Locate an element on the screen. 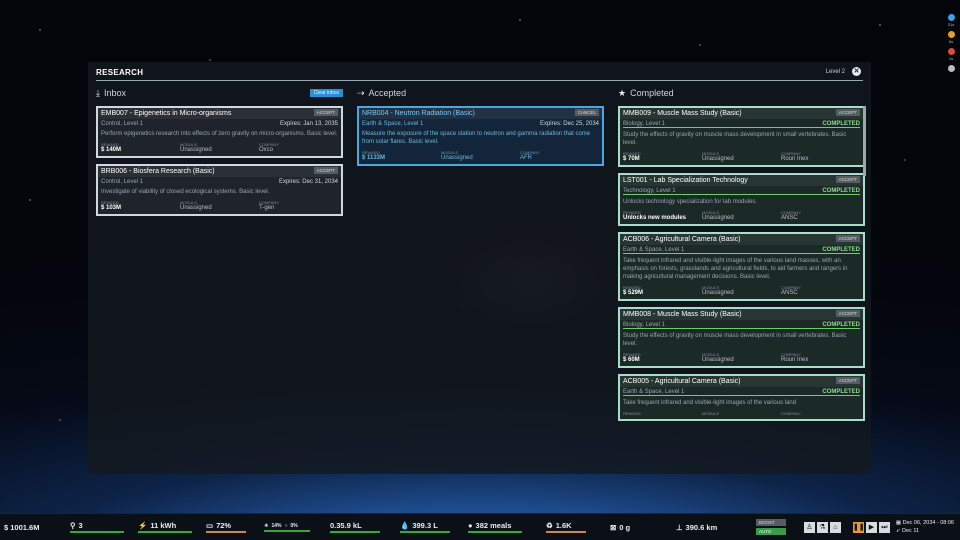  alert-indicator is located at coordinates (951, 68).